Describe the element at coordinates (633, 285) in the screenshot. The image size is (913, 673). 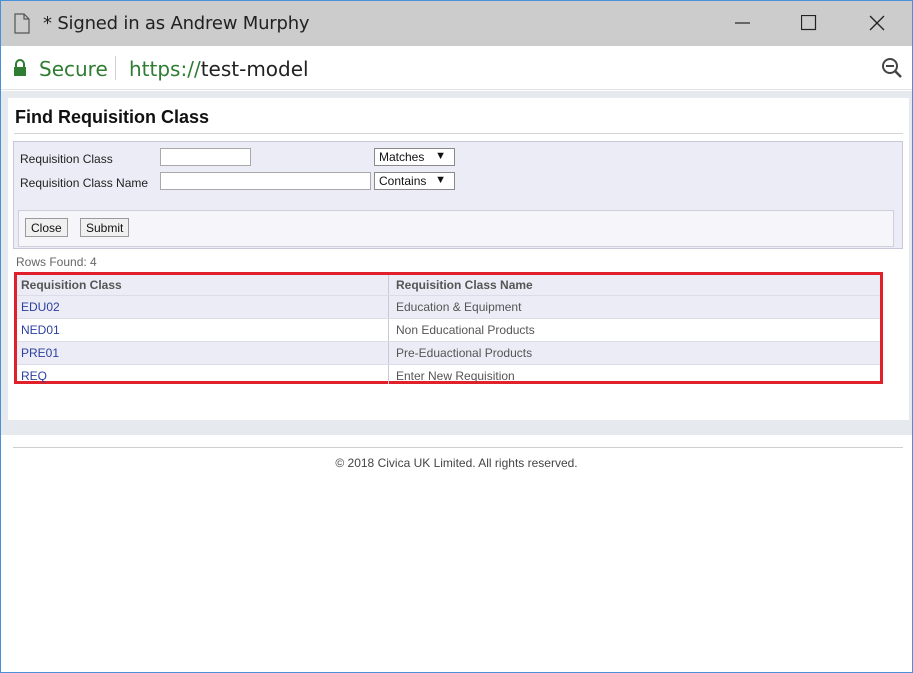
I see `column-header-requisition-class-name: Requisition Class Name` at that location.